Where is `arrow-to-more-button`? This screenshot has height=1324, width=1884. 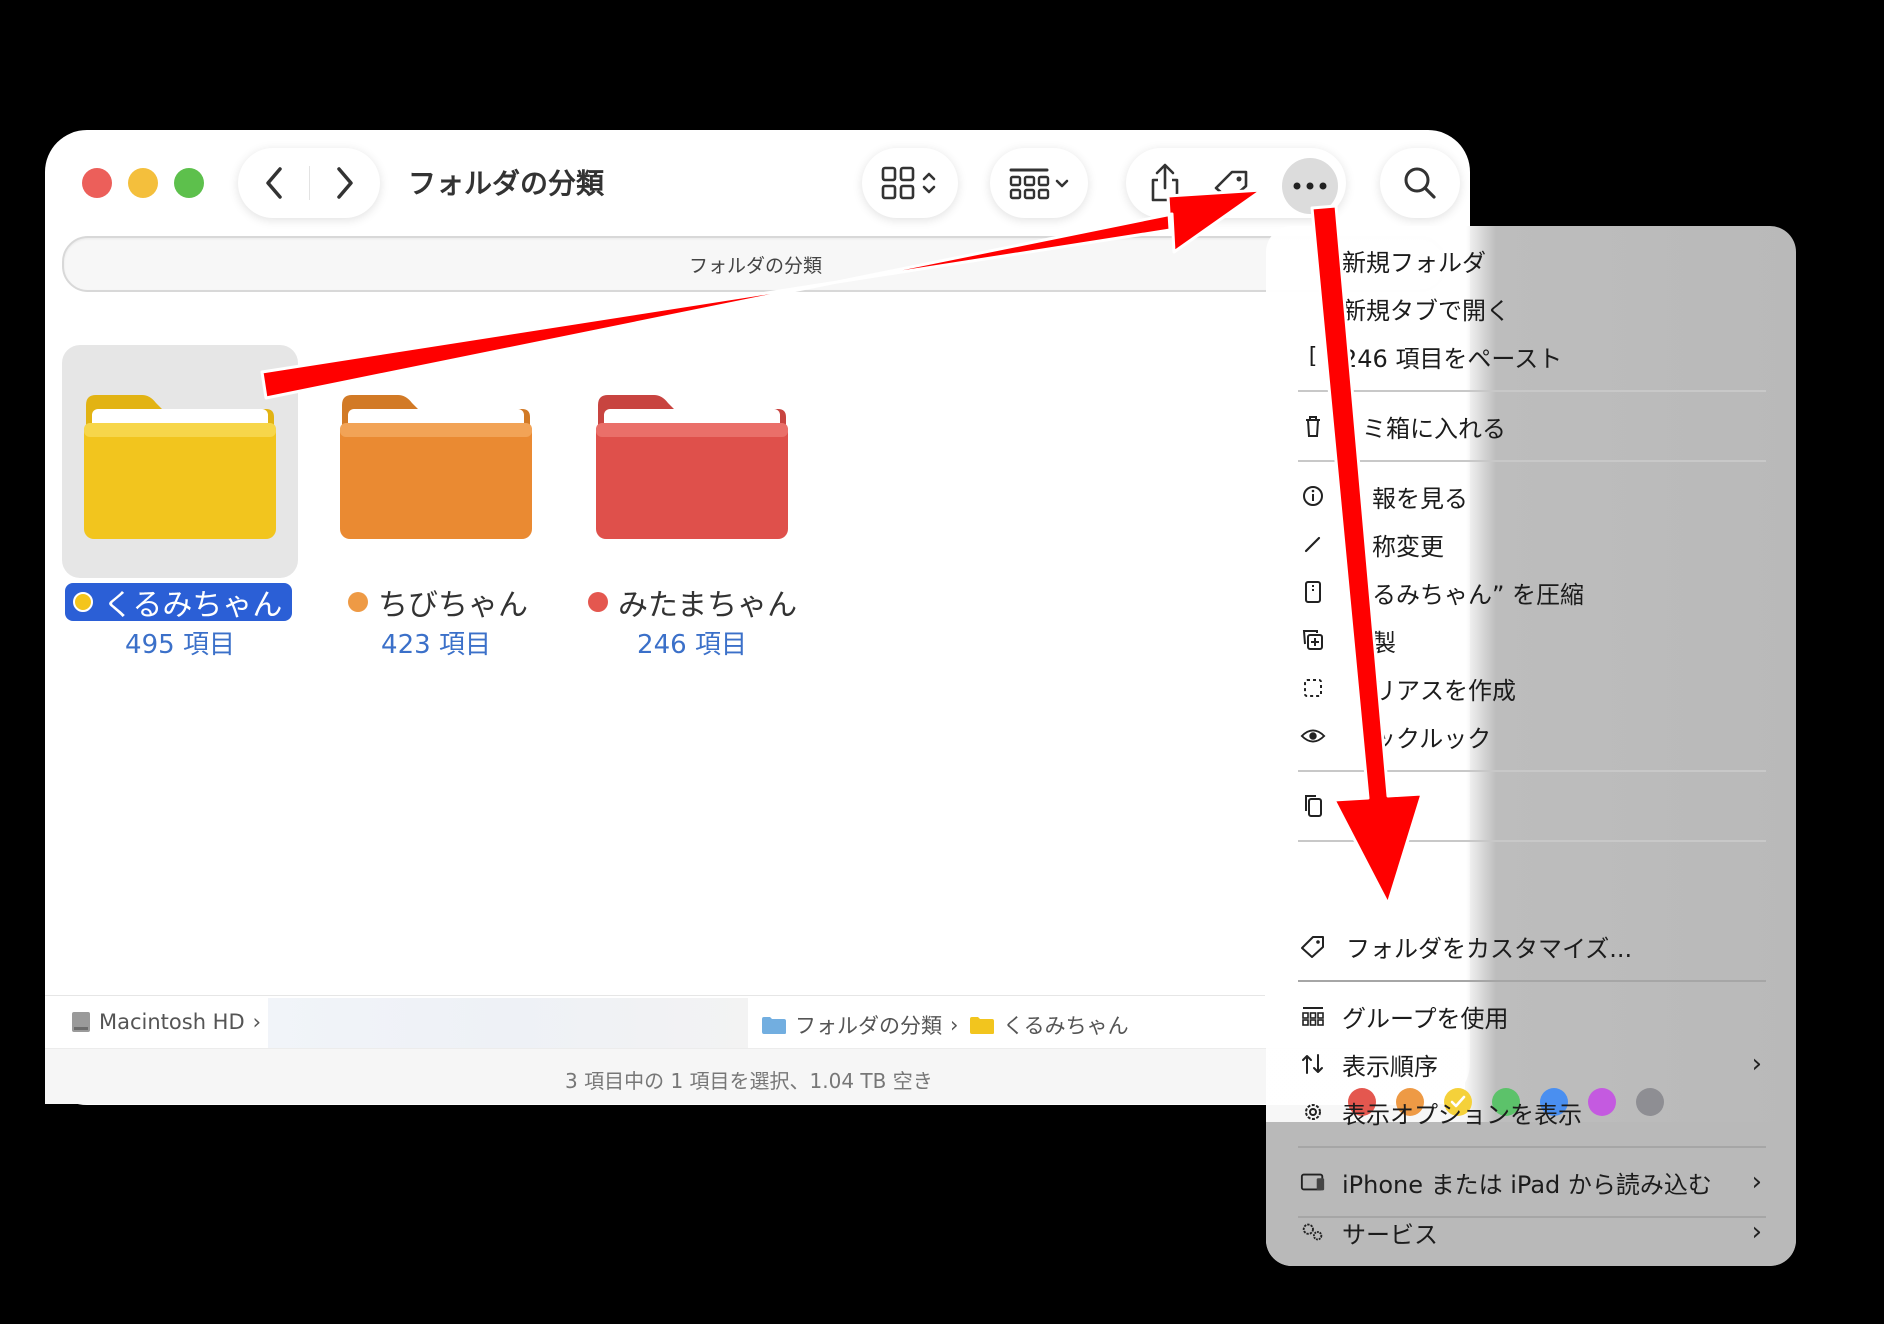 arrow-to-more-button is located at coordinates (762, 294).